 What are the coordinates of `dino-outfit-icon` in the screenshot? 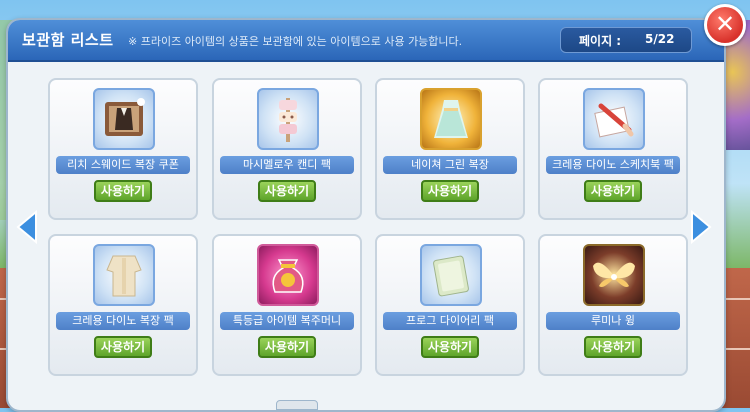 It's located at (124, 275).